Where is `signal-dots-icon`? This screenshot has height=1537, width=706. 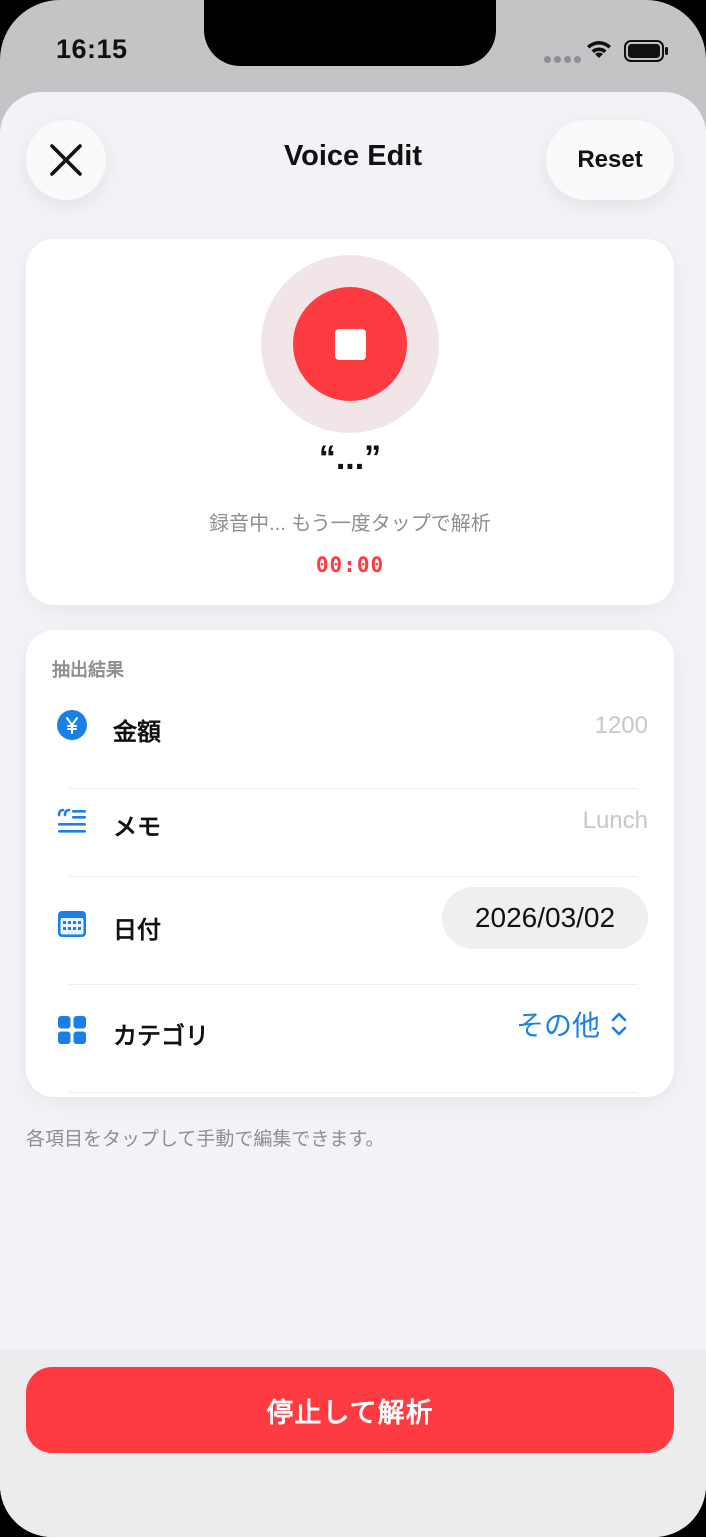
signal-dots-icon is located at coordinates (564, 59).